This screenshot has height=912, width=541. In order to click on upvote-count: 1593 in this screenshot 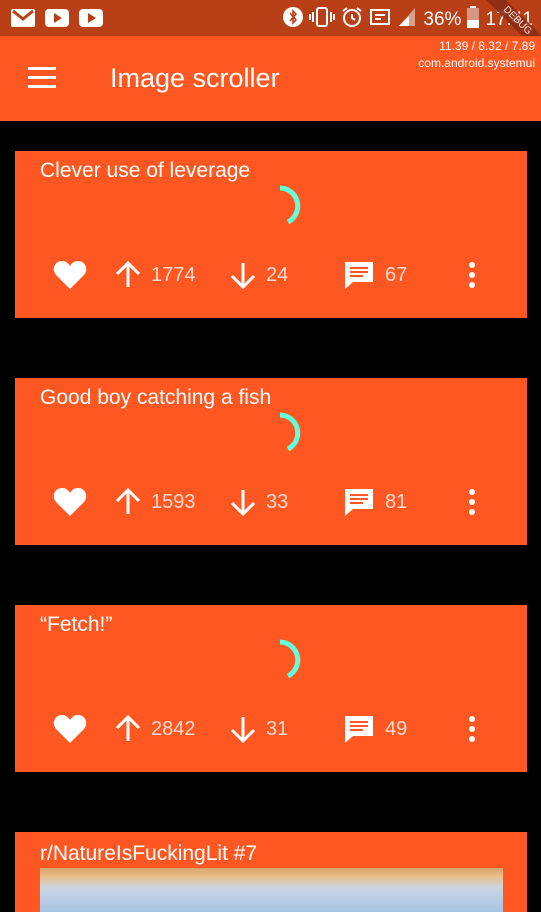, I will do `click(173, 501)`.